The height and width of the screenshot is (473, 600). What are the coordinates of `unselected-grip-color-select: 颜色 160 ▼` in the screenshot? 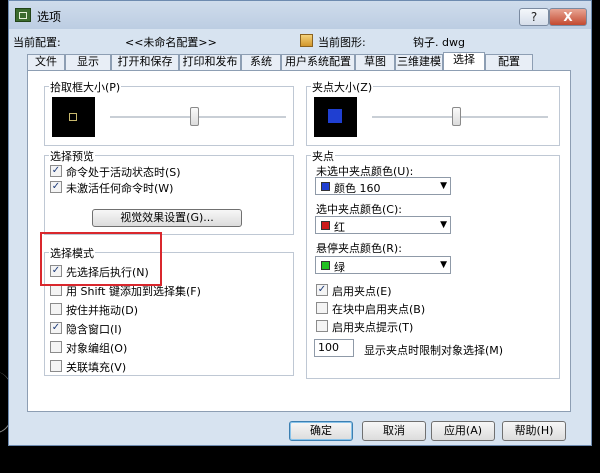 It's located at (383, 186).